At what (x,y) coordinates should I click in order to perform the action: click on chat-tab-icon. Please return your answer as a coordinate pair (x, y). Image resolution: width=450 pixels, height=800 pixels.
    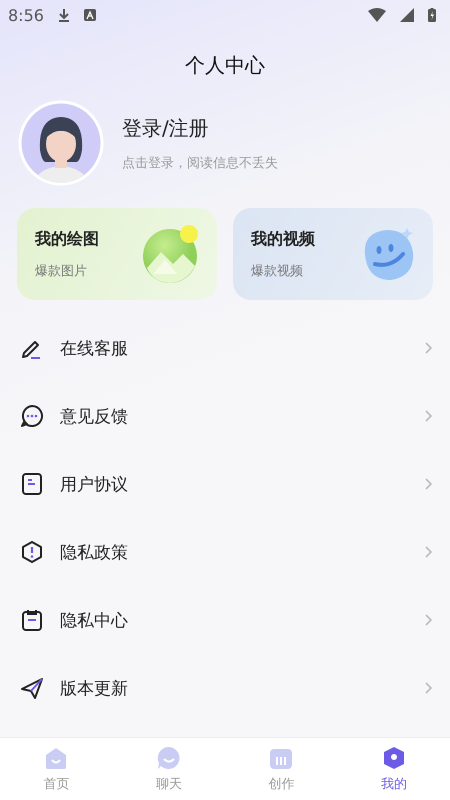
    Looking at the image, I should click on (169, 758).